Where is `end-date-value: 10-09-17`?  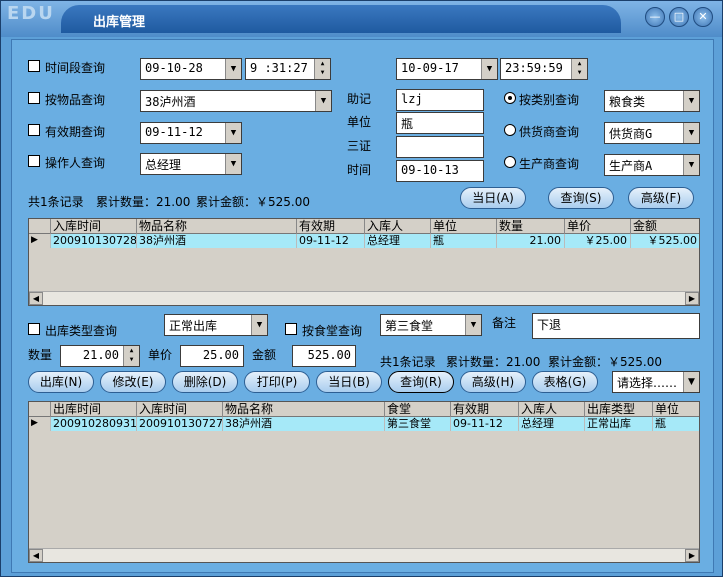 end-date-value: 10-09-17 is located at coordinates (430, 68).